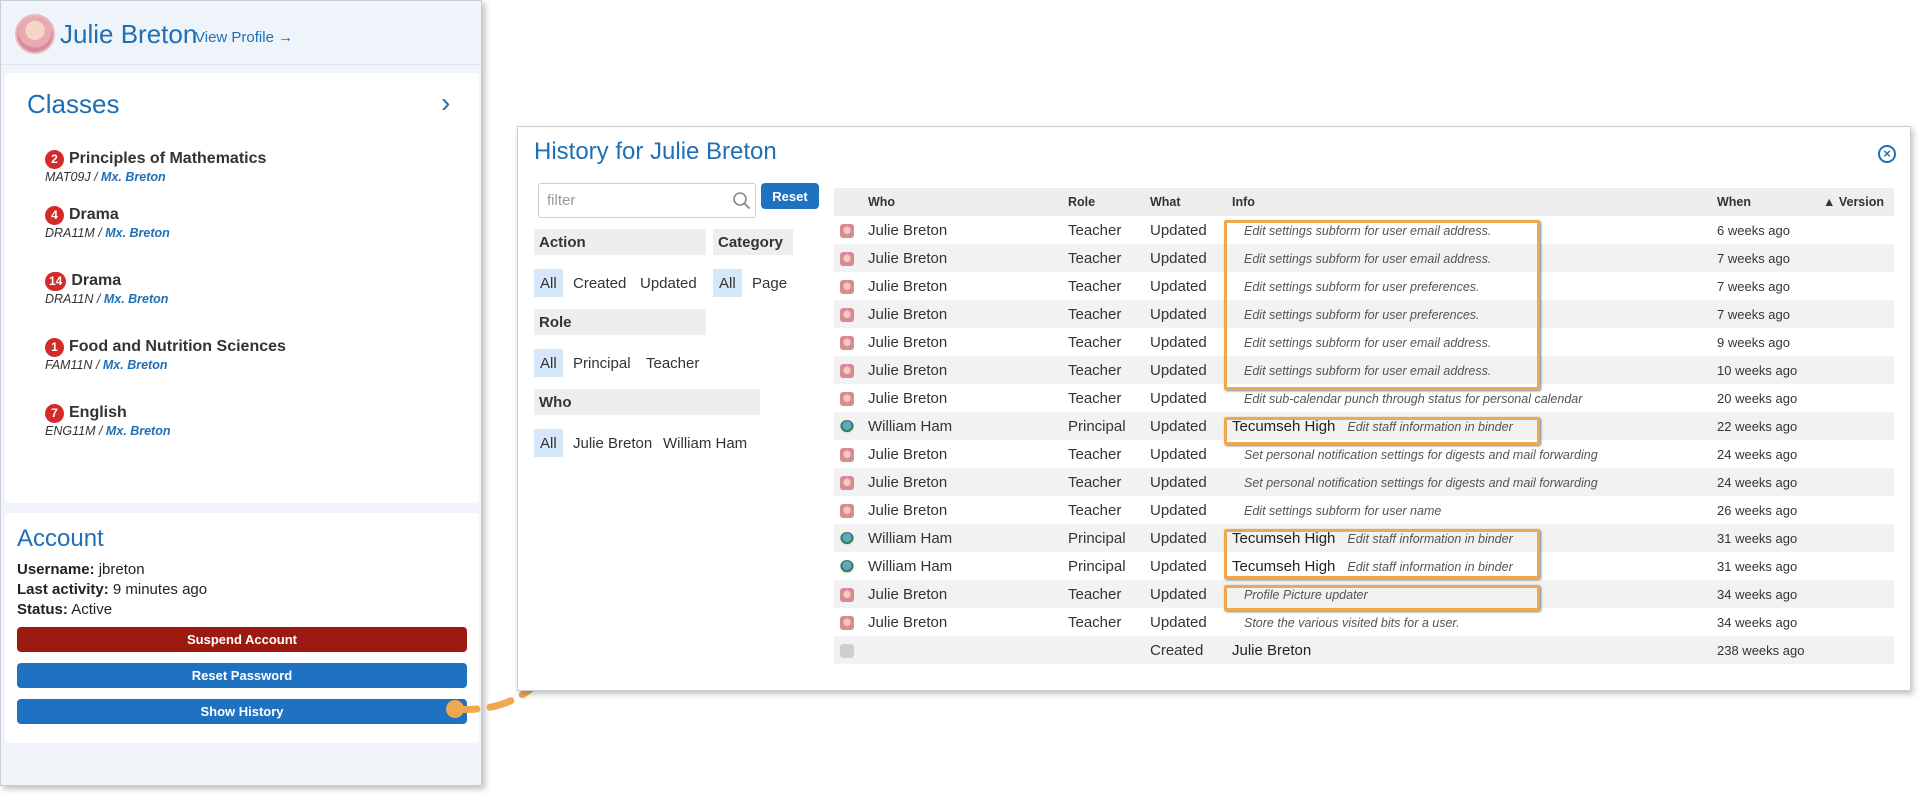 The width and height of the screenshot is (1919, 796). Describe the element at coordinates (70, 431) in the screenshot. I see `class-code: ENG11M` at that location.